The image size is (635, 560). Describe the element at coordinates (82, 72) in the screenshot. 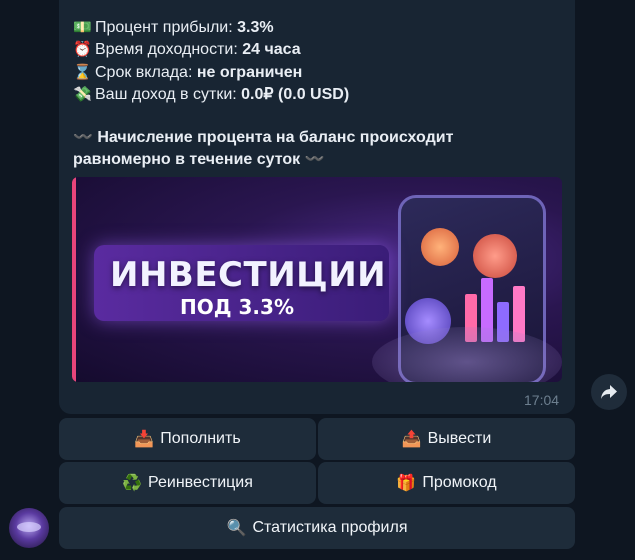

I see `hourglass-icon: ⌛` at that location.